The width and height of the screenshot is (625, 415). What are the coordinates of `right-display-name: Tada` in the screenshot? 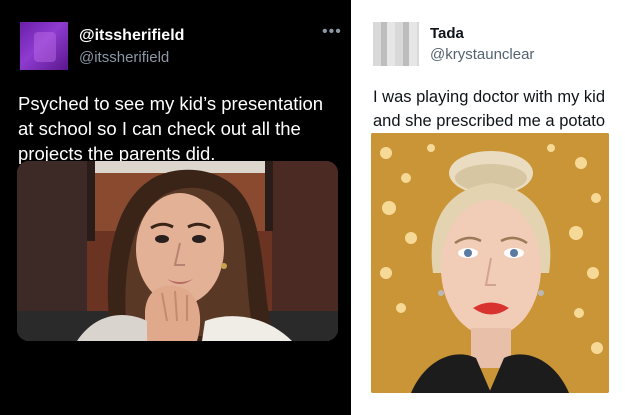 It's located at (447, 33).